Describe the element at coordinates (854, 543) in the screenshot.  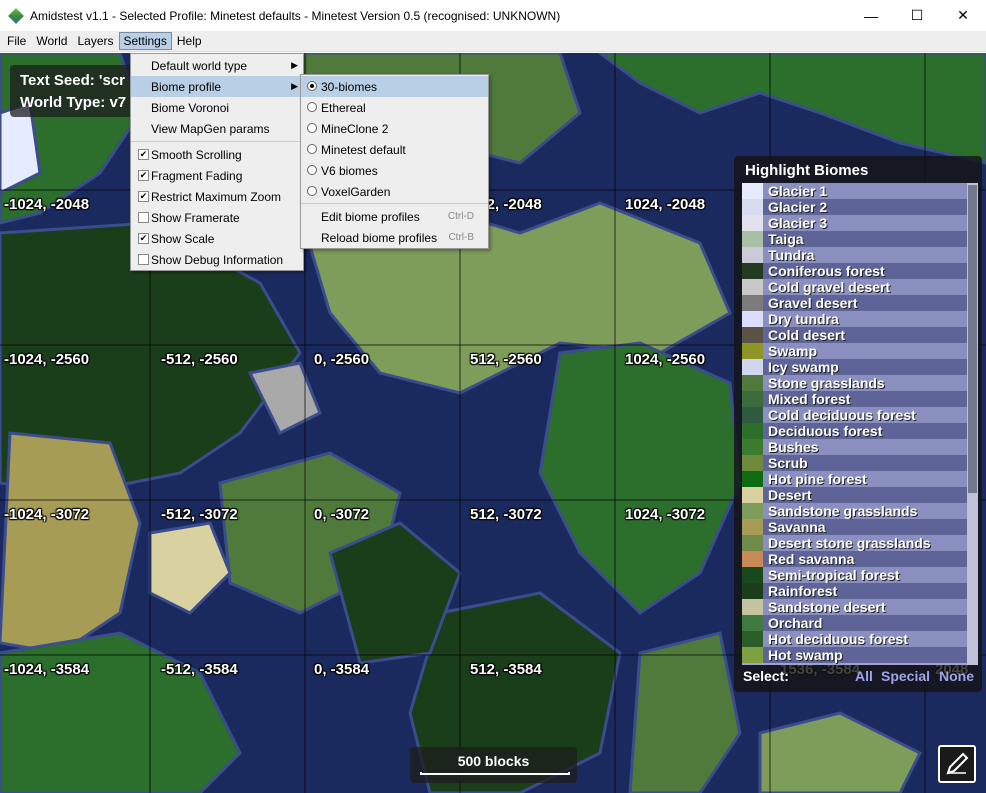
I see `biome-list-item: Desert stone grasslands` at that location.